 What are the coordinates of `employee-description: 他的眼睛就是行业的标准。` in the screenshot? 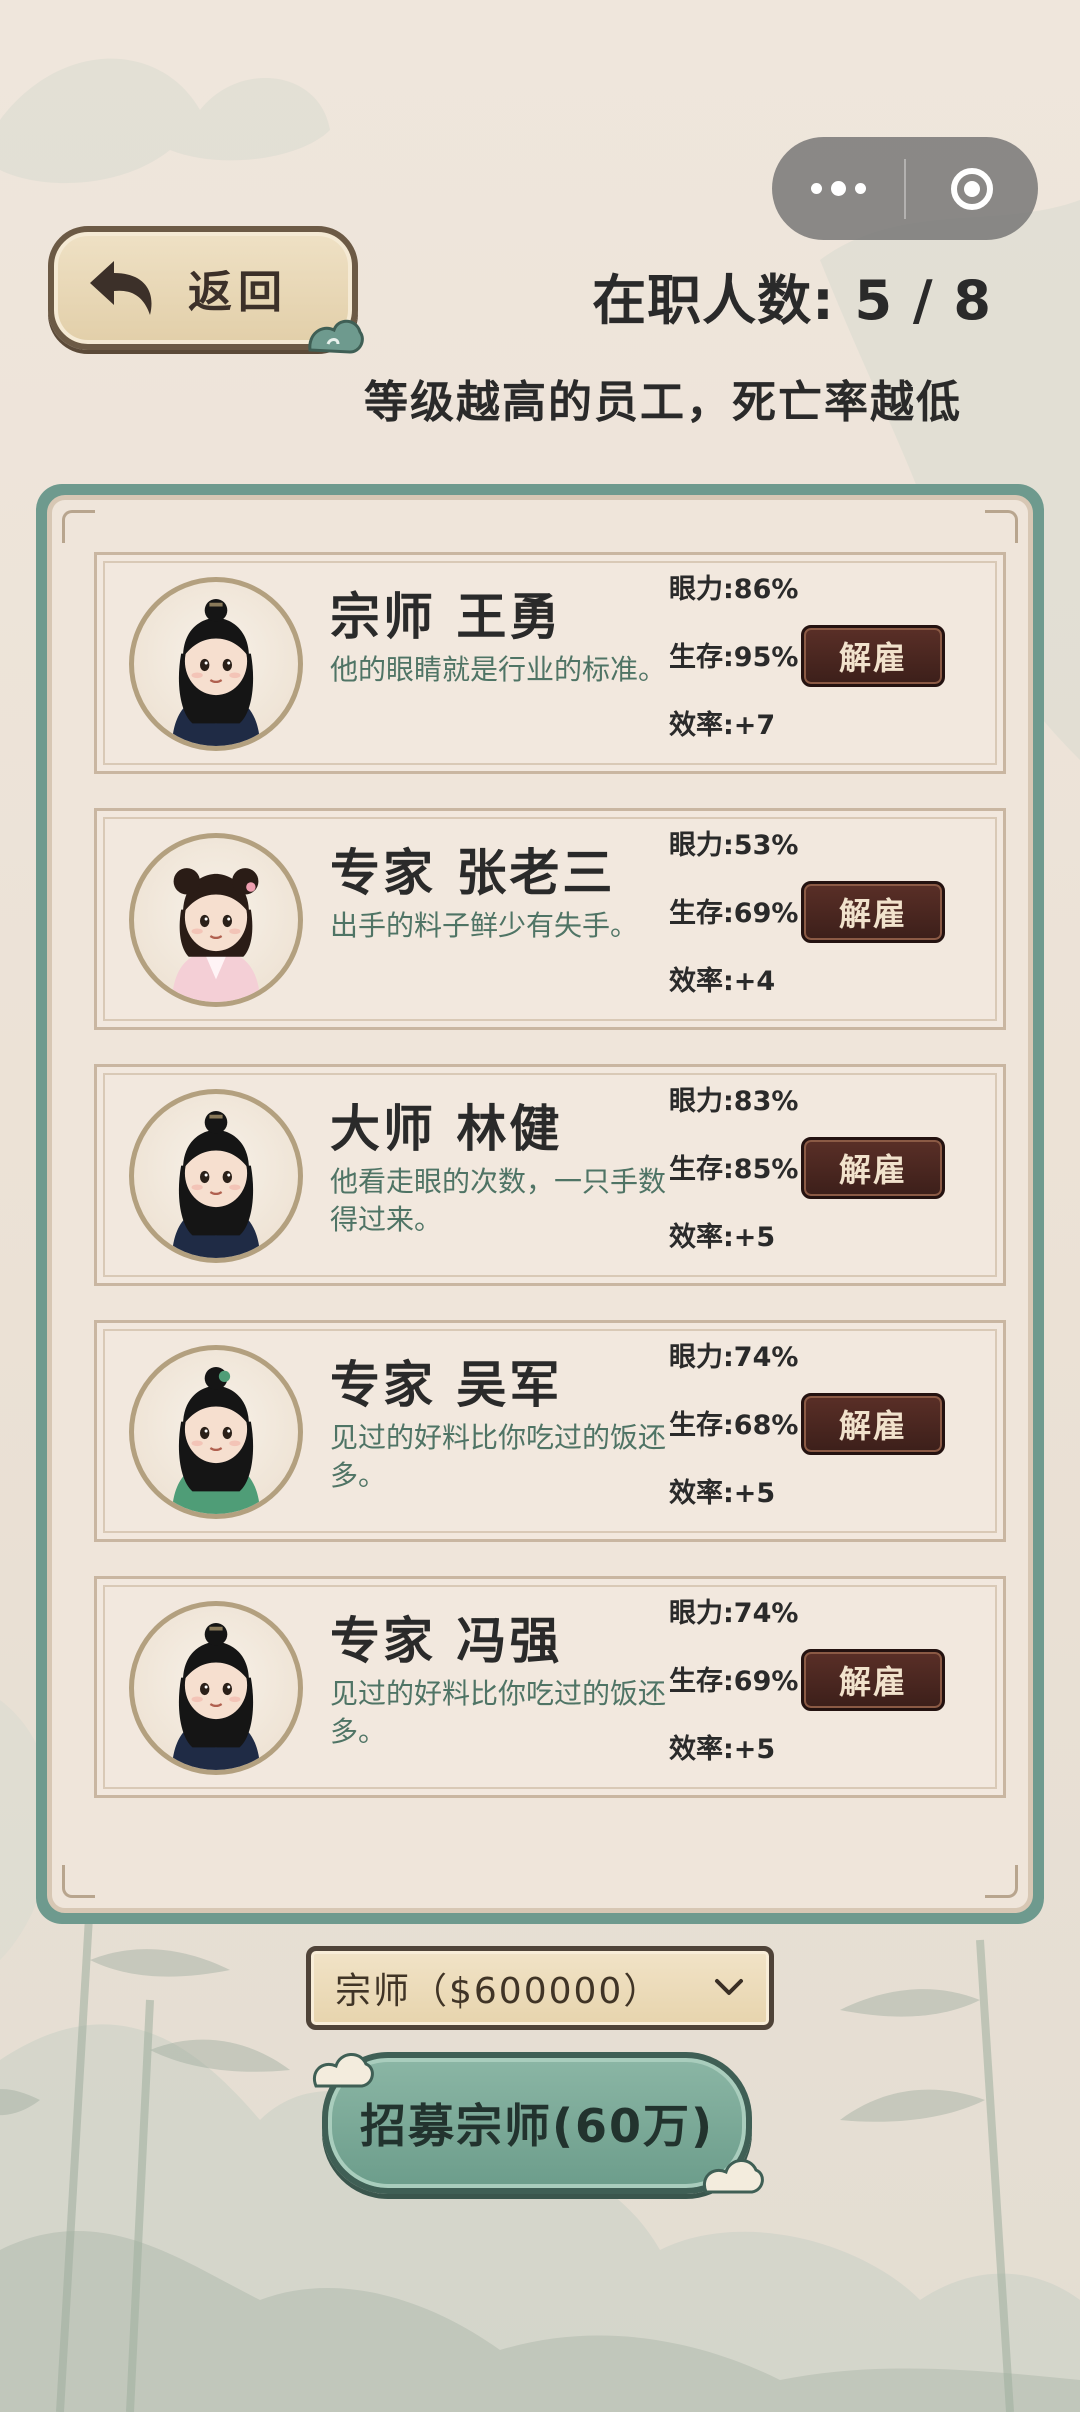 It's located at (498, 669).